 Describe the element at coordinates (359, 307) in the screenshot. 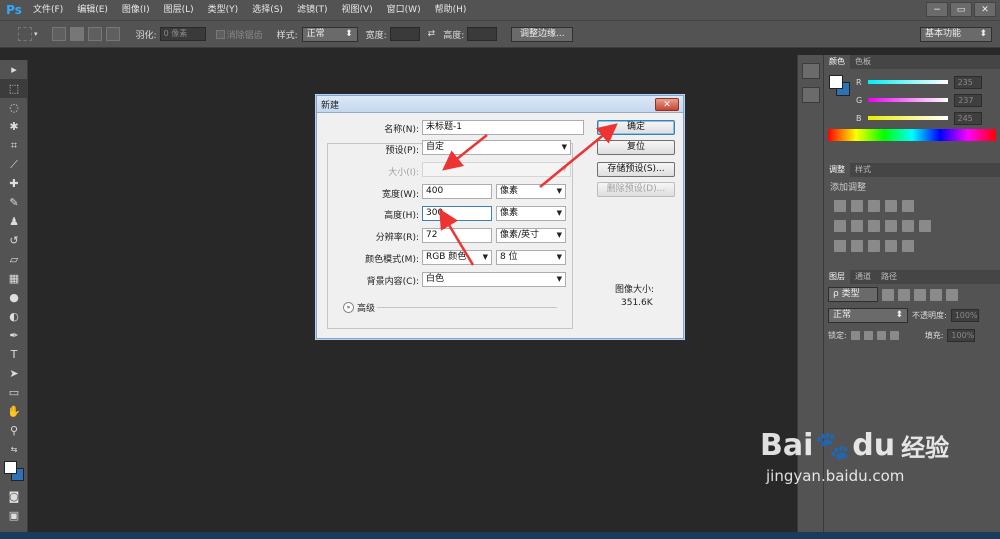

I see `advanced-toggle: » 高级` at that location.